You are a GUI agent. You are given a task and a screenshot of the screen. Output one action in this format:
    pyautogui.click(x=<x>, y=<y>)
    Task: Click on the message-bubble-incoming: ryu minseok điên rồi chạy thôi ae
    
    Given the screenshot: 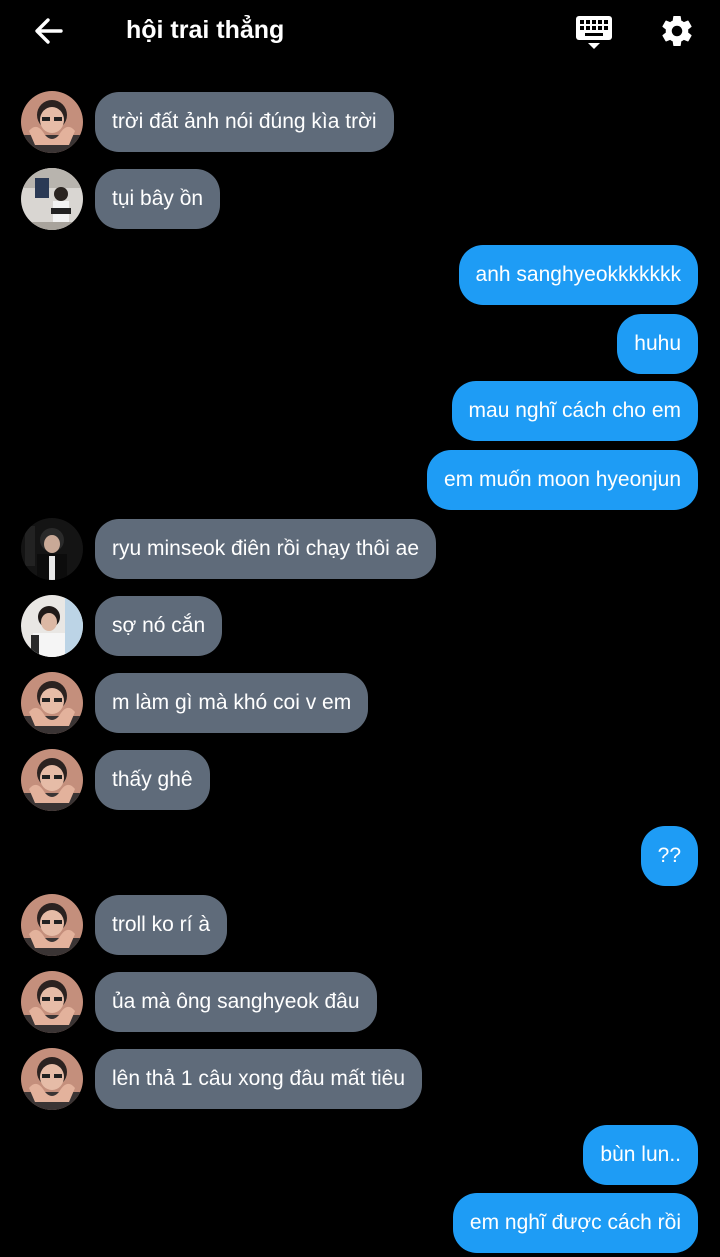 What is the action you would take?
    pyautogui.click(x=265, y=549)
    